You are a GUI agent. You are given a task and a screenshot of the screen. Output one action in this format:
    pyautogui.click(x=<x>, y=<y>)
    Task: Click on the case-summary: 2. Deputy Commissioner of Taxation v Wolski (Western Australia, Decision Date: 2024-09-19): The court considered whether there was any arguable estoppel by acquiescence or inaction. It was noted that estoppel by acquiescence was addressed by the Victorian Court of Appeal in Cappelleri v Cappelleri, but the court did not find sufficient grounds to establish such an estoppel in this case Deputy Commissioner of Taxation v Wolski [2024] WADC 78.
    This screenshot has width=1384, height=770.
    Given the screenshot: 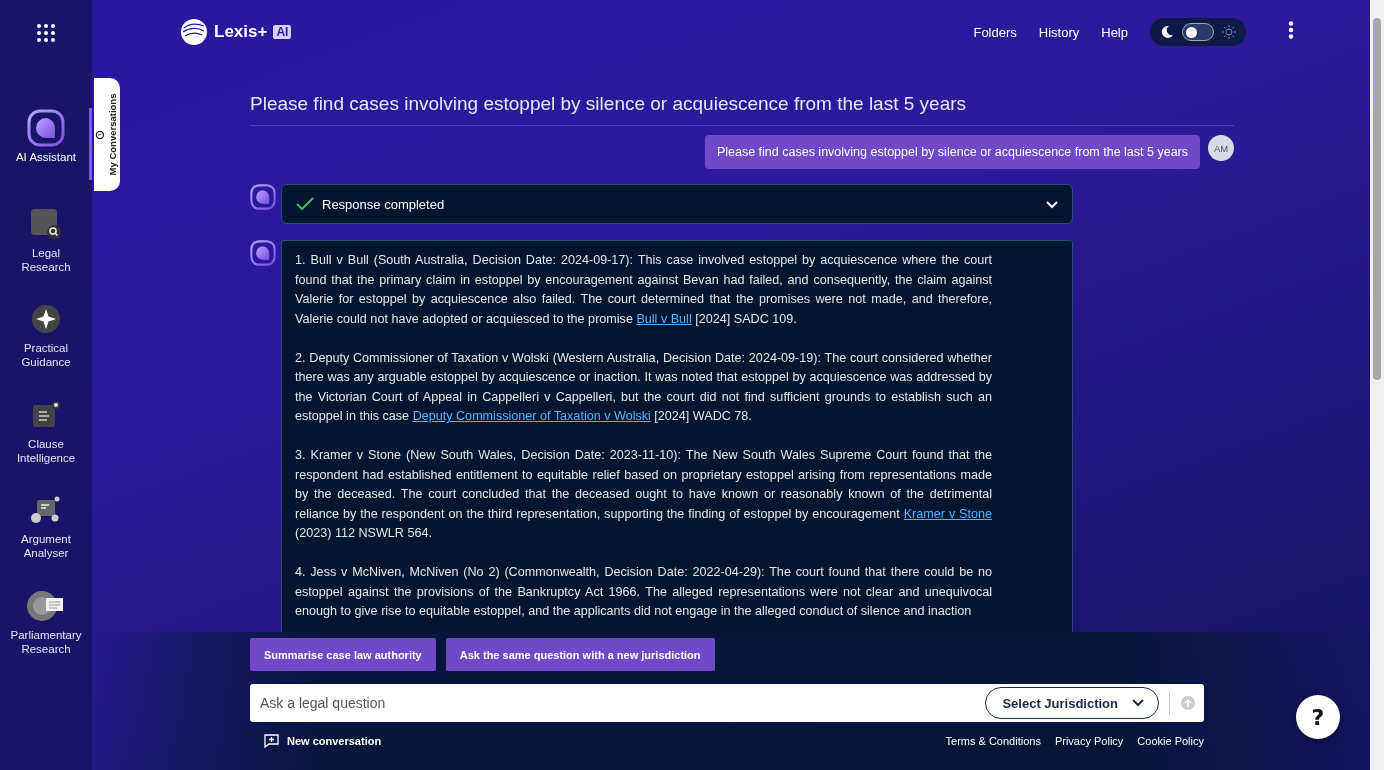 What is the action you would take?
    pyautogui.click(x=643, y=387)
    